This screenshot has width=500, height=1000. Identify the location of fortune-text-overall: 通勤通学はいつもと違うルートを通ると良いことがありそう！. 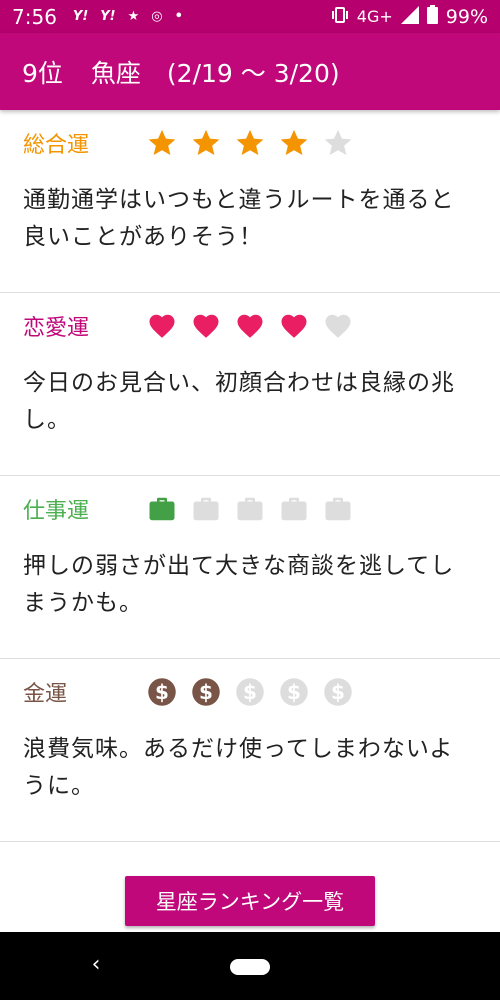
(239, 218).